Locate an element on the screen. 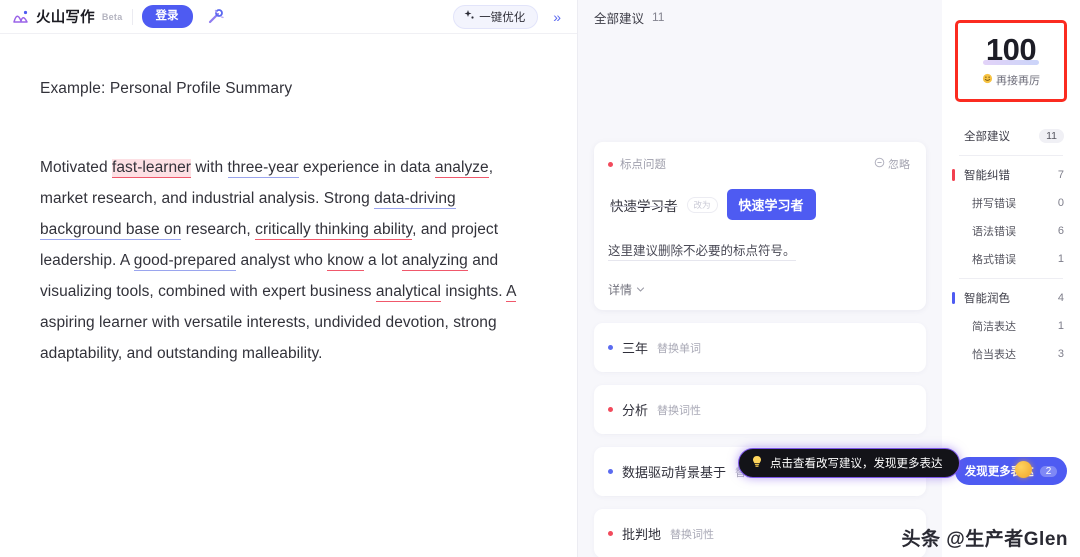 The width and height of the screenshot is (1080, 557). grammar-error-span: know is located at coordinates (345, 261).